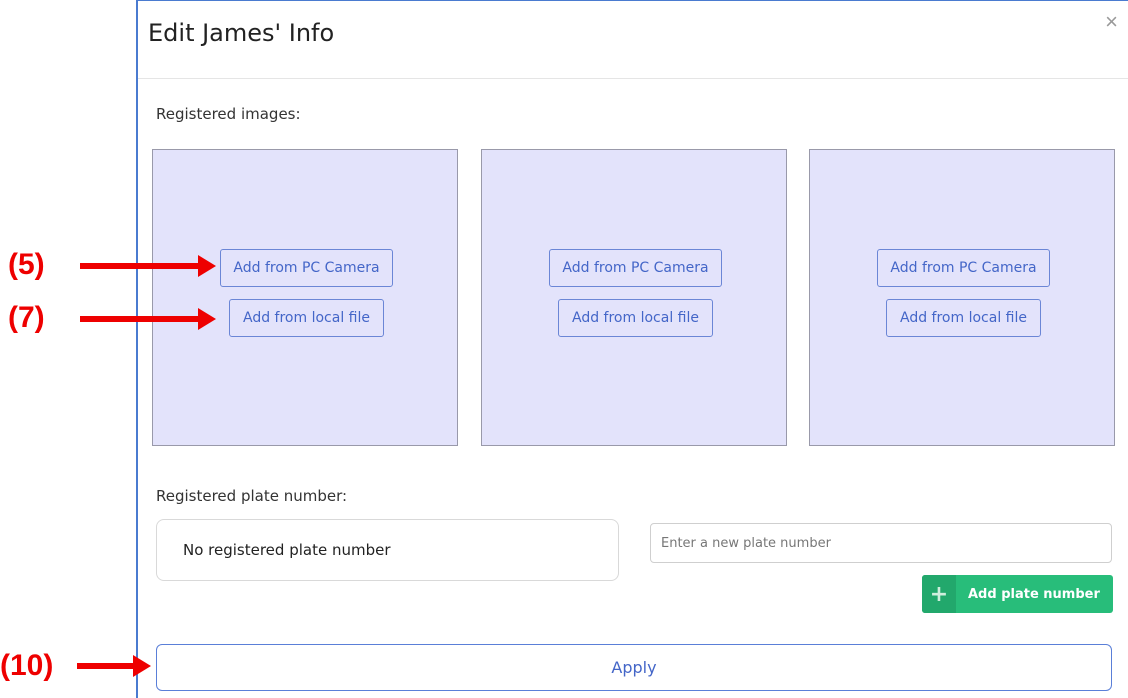 This screenshot has width=1128, height=698. What do you see at coordinates (27, 665) in the screenshot?
I see `annotation-label-10: (10)` at bounding box center [27, 665].